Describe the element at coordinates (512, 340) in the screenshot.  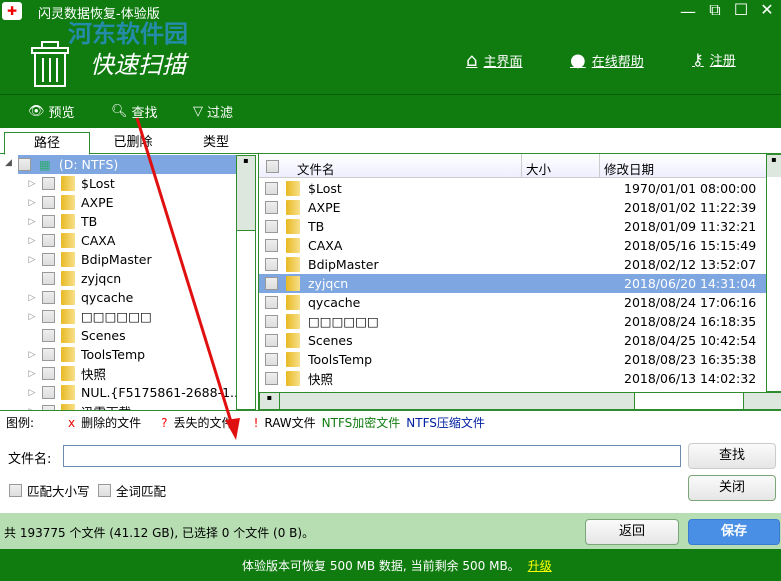
I see `table-row: Scenes 2018/04/25 10:42:54` at that location.